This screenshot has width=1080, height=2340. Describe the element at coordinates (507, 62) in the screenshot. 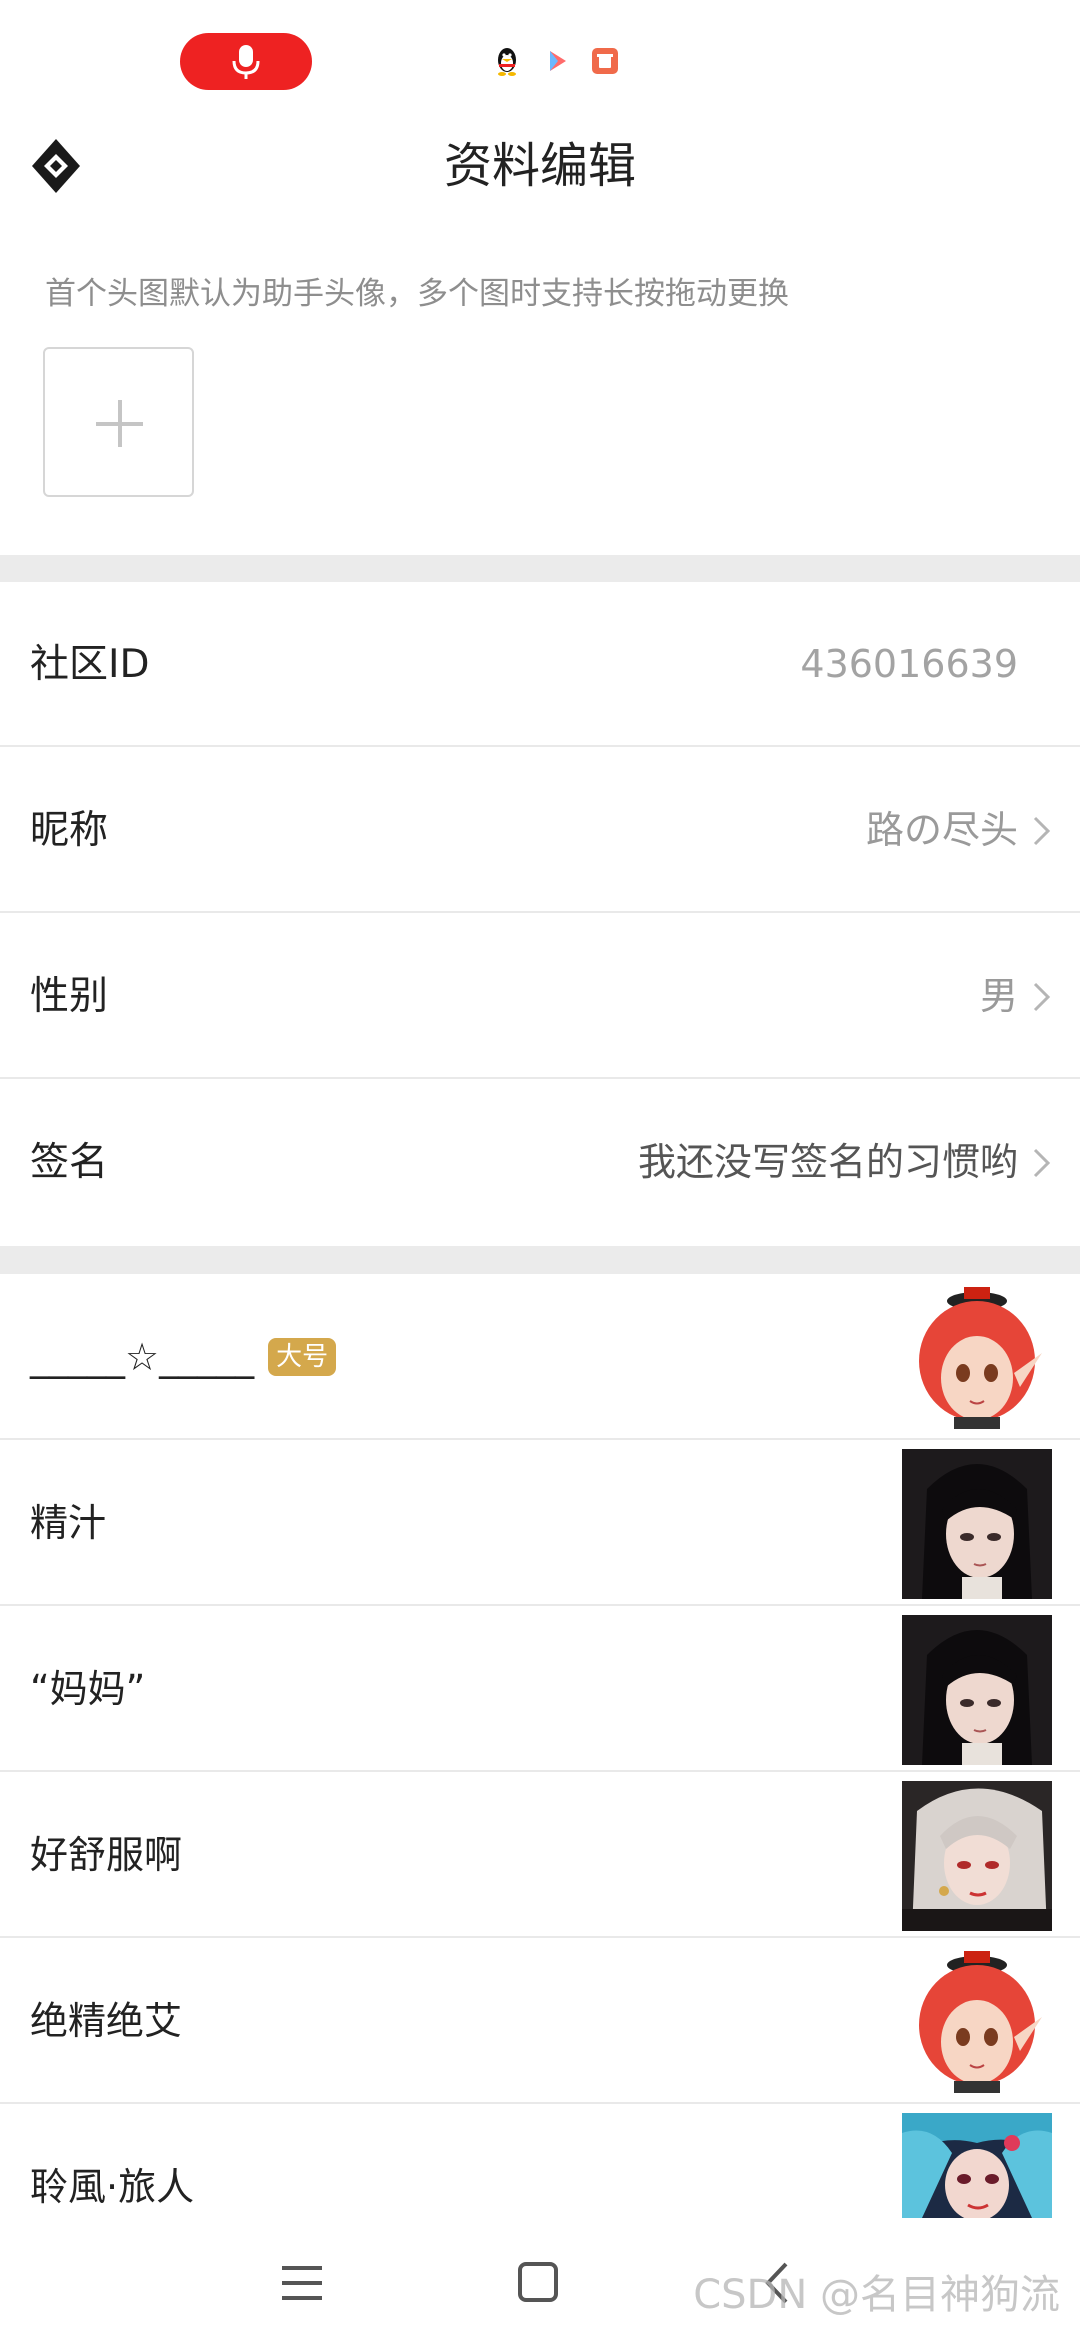

I see `qq-penguin-icon` at that location.